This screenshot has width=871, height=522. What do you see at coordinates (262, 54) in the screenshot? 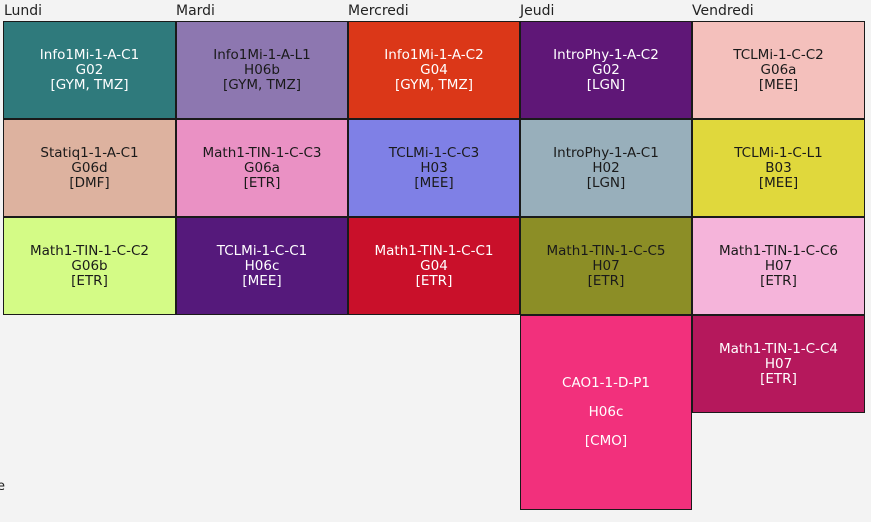
I see `course-name: Info1Mi-1-A-L1` at bounding box center [262, 54].